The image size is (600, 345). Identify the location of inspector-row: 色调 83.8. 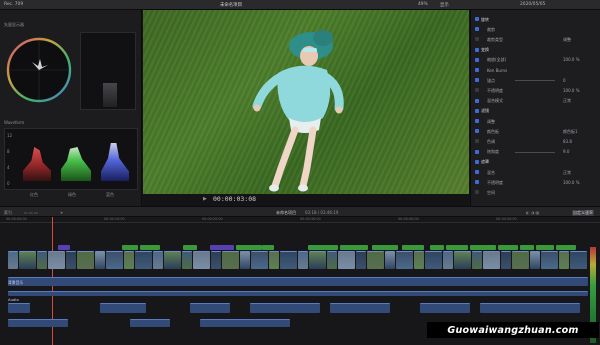
(535, 141).